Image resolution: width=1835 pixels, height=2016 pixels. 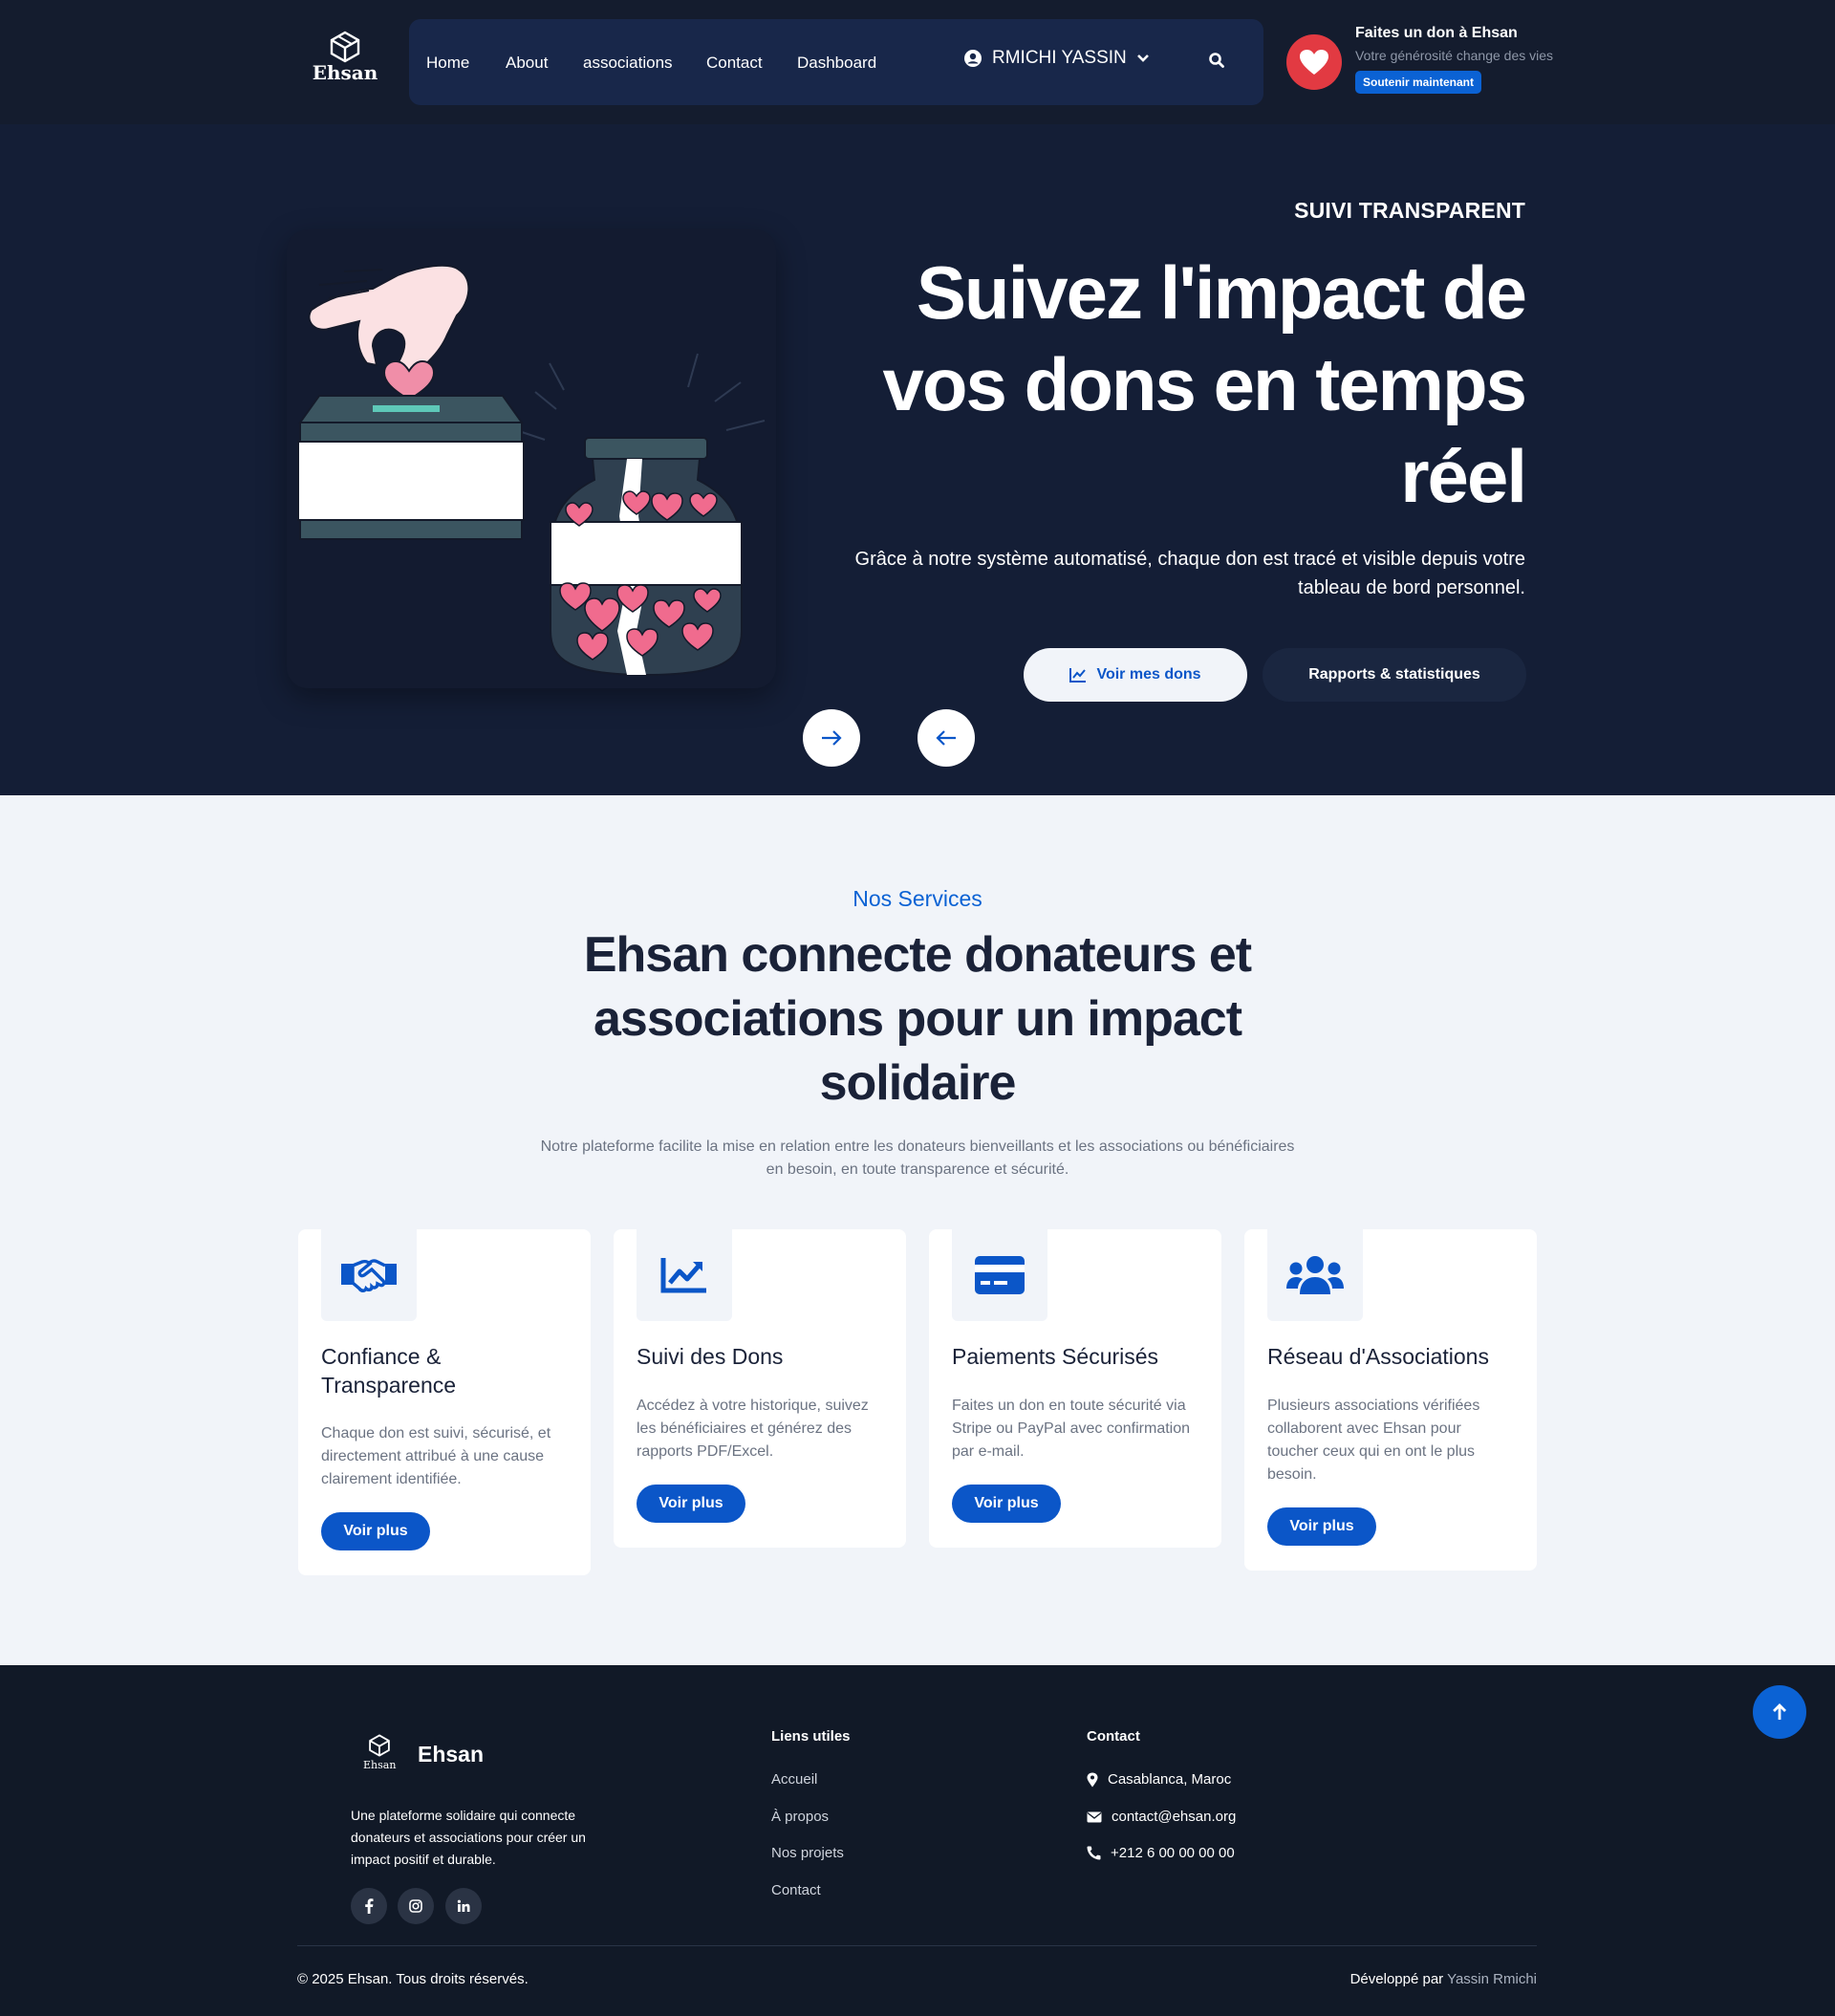 I want to click on services-kicker: Nos Services, so click(x=917, y=898).